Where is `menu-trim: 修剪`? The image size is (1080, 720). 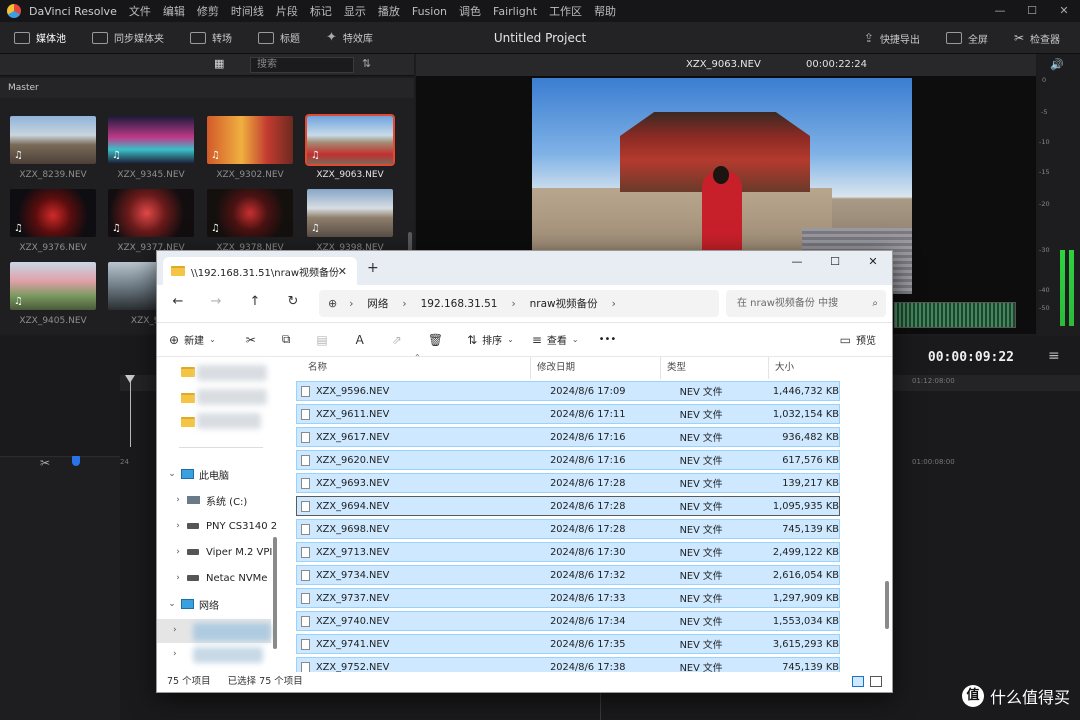
menu-trim: 修剪 is located at coordinates (208, 11).